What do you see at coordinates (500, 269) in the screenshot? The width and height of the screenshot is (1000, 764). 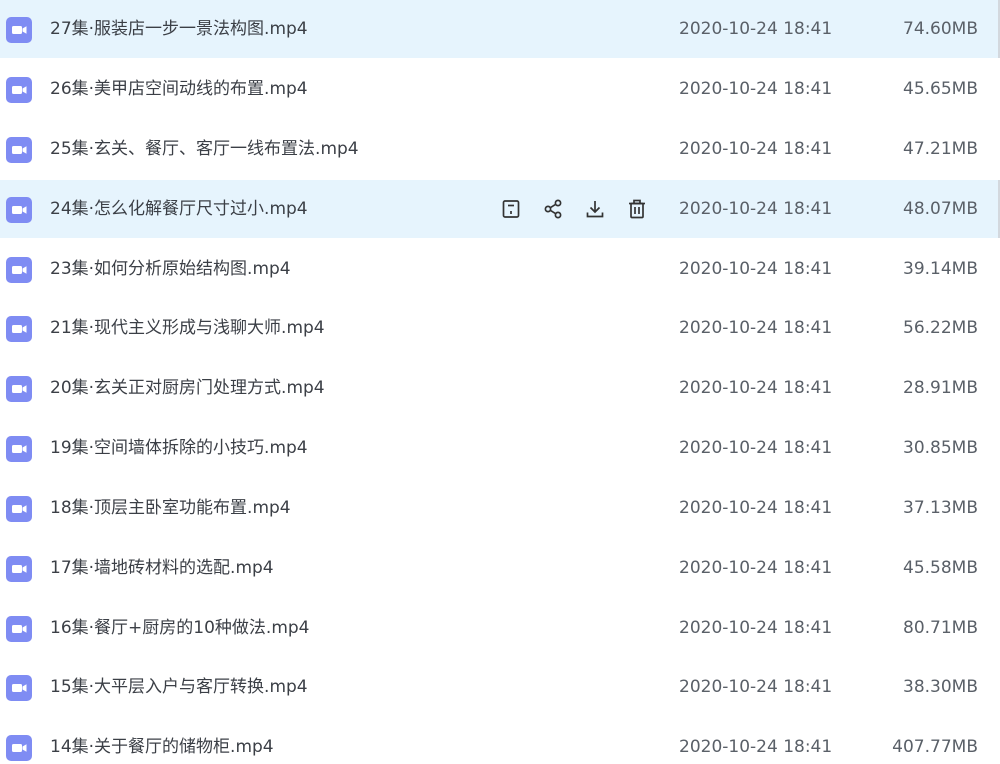 I see `file-row: 23集·如何分析原始结构图.mp4 2020-10-24 18:41 39.14MB` at bounding box center [500, 269].